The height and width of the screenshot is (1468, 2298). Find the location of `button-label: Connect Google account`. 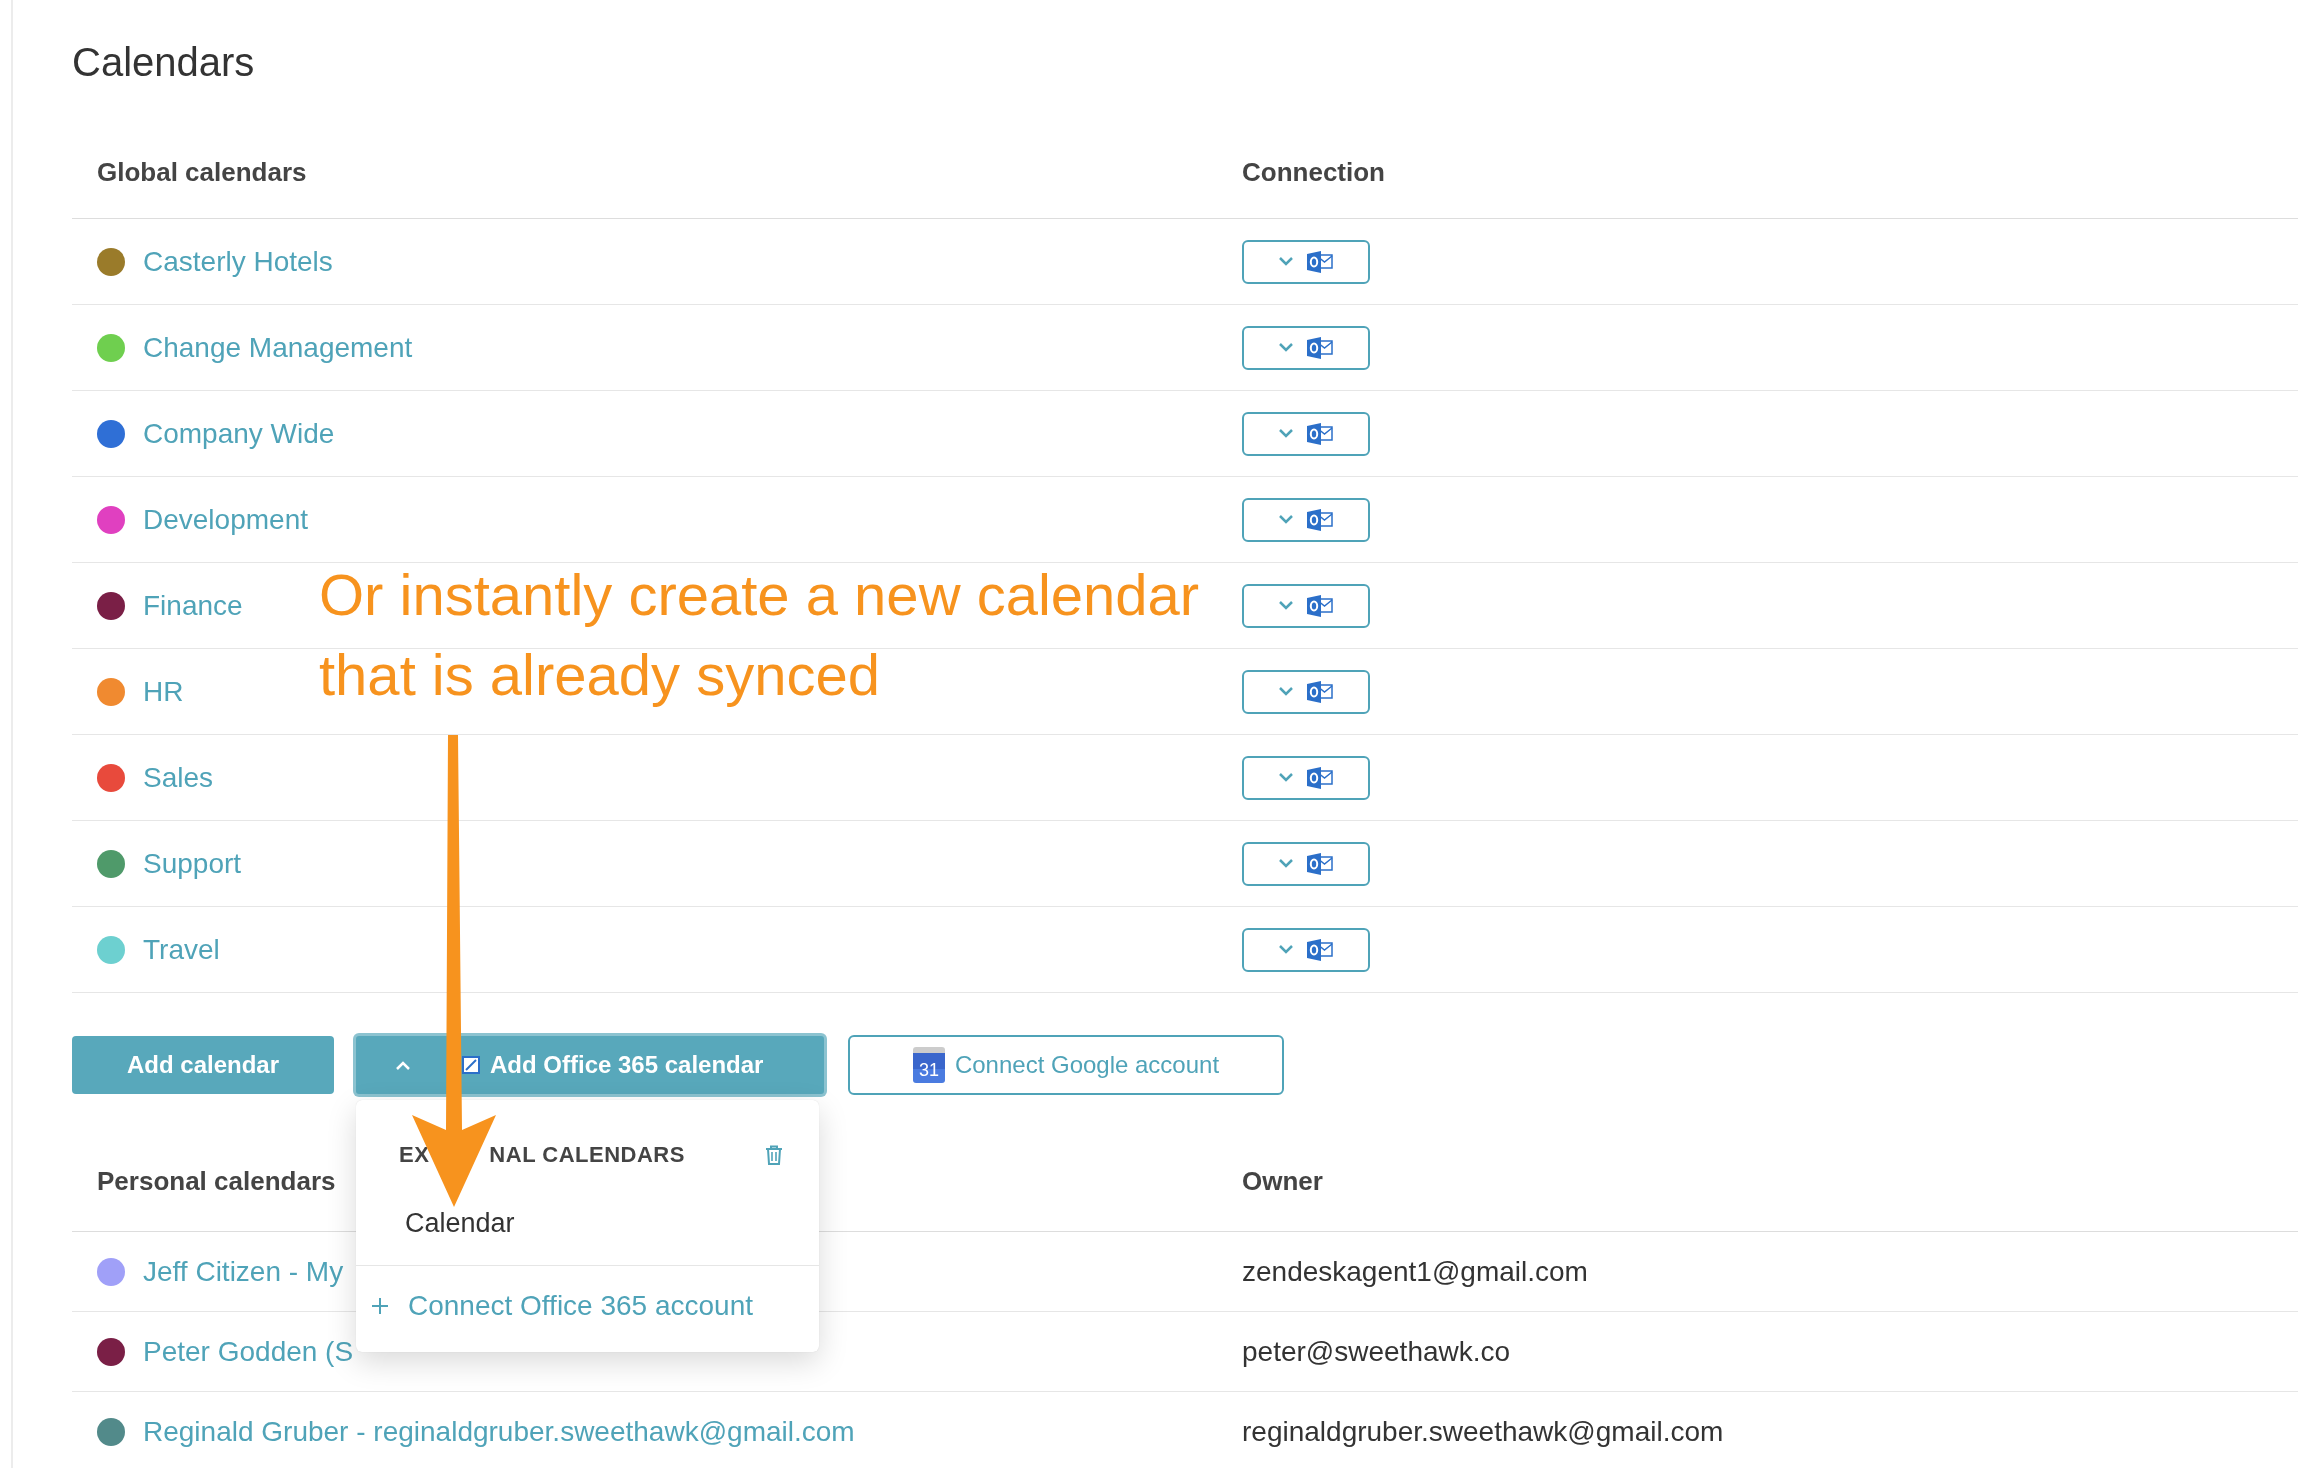

button-label: Connect Google account is located at coordinates (1087, 1065).